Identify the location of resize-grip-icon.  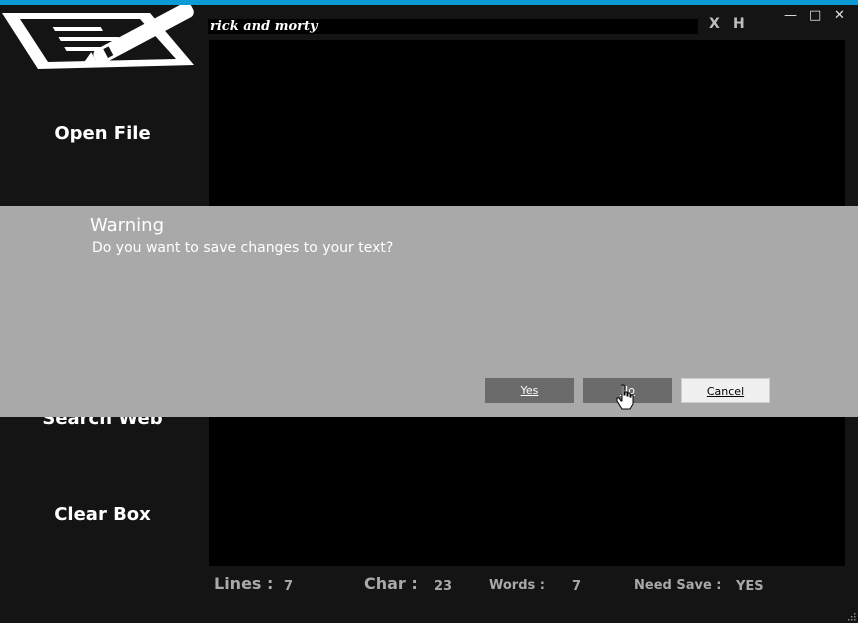
(851, 616).